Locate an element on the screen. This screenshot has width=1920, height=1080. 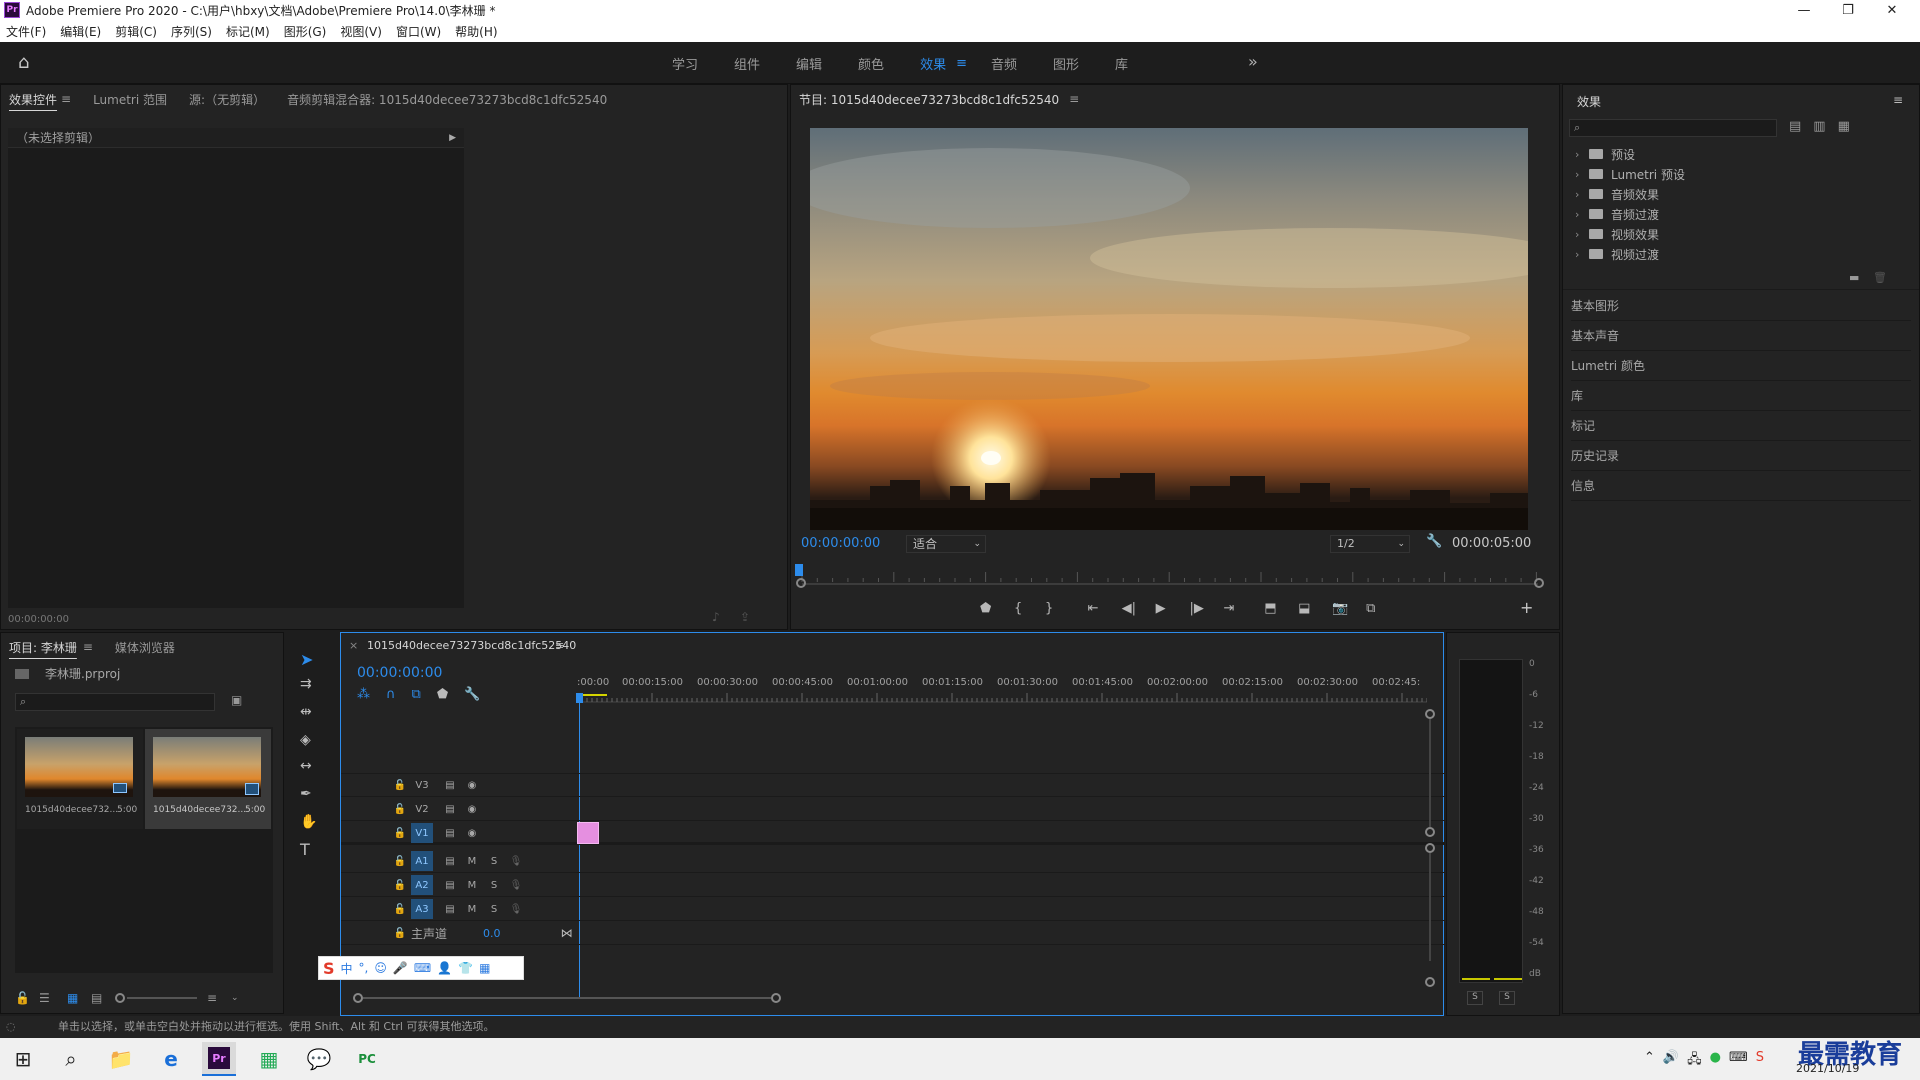
workspace-learn: 学习 is located at coordinates (685, 63).